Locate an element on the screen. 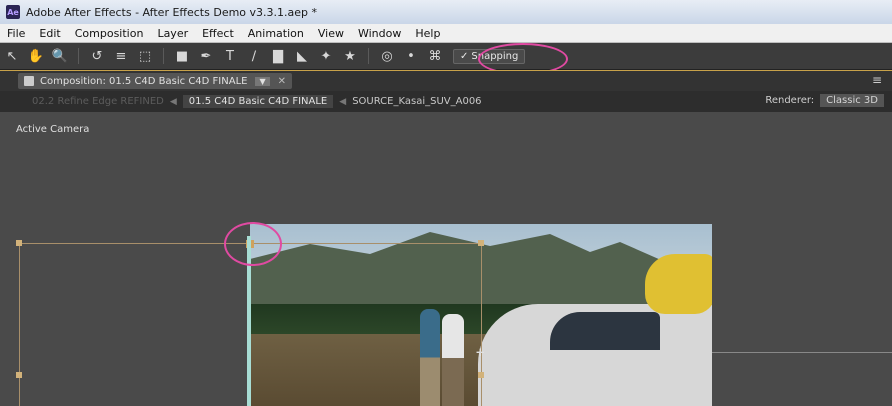  menu-view: View is located at coordinates (331, 33).